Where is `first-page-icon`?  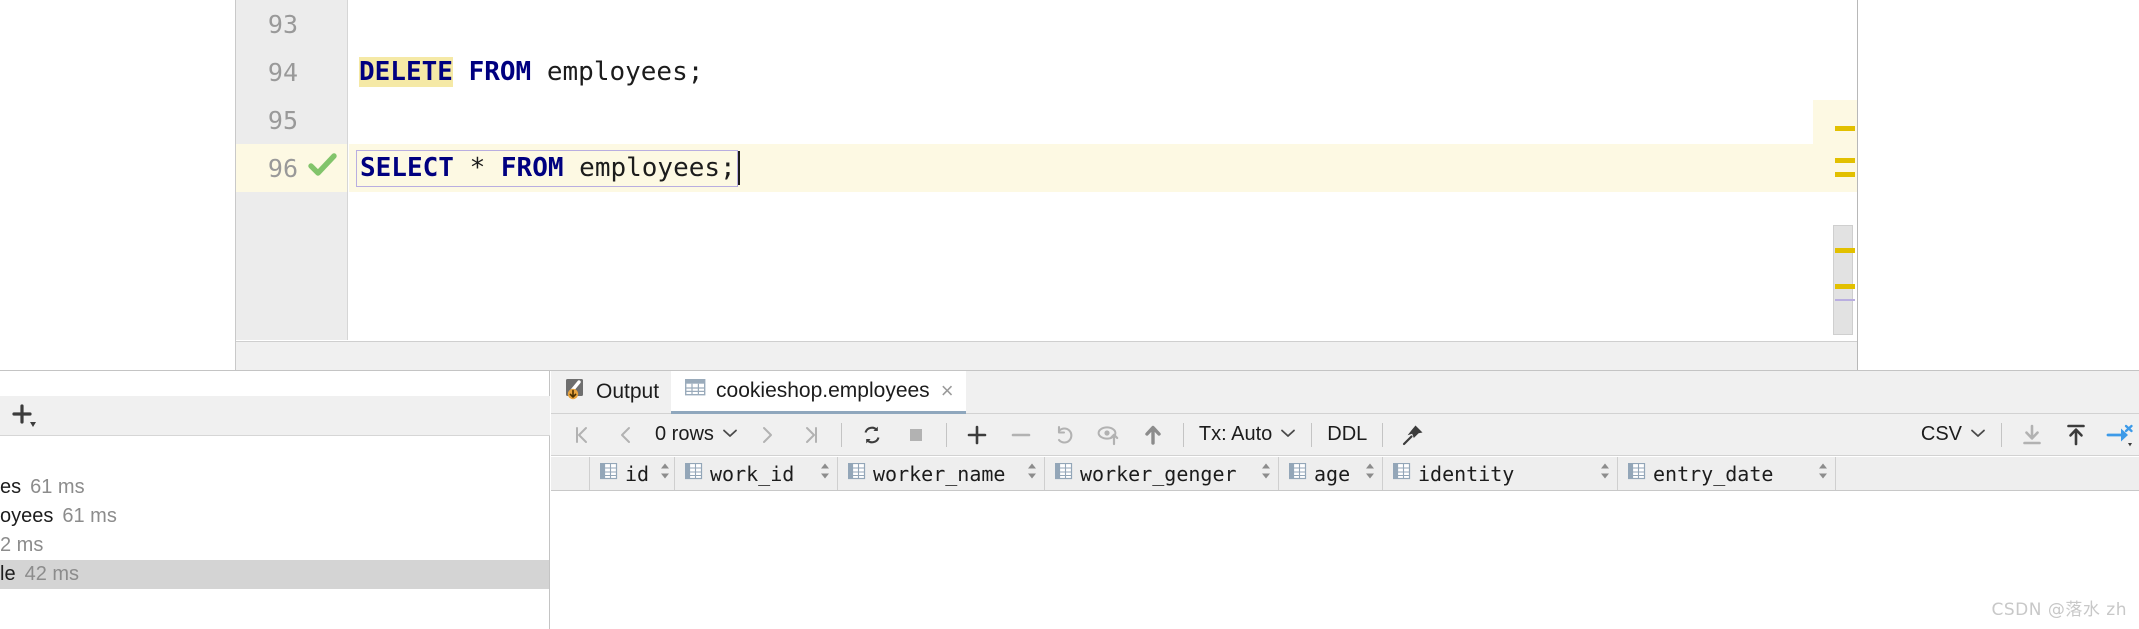
first-page-icon is located at coordinates (582, 435).